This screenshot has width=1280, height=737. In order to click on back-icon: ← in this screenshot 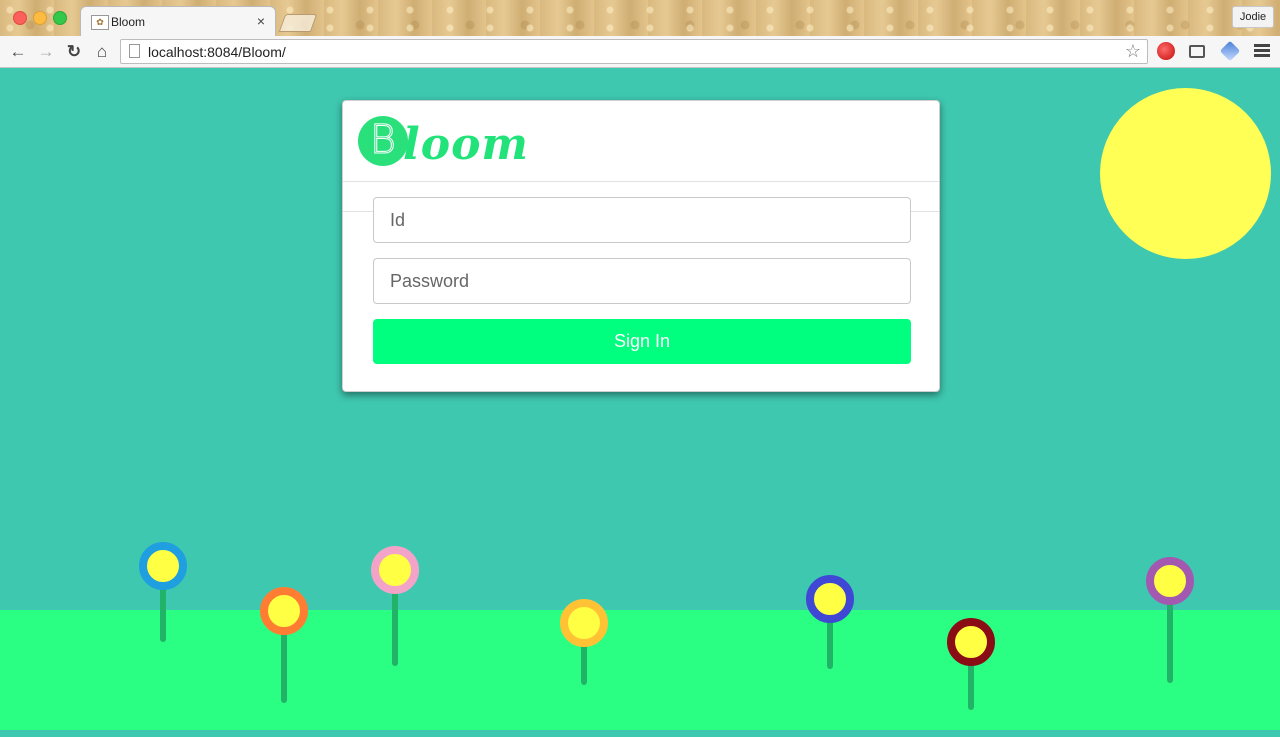, I will do `click(18, 52)`.